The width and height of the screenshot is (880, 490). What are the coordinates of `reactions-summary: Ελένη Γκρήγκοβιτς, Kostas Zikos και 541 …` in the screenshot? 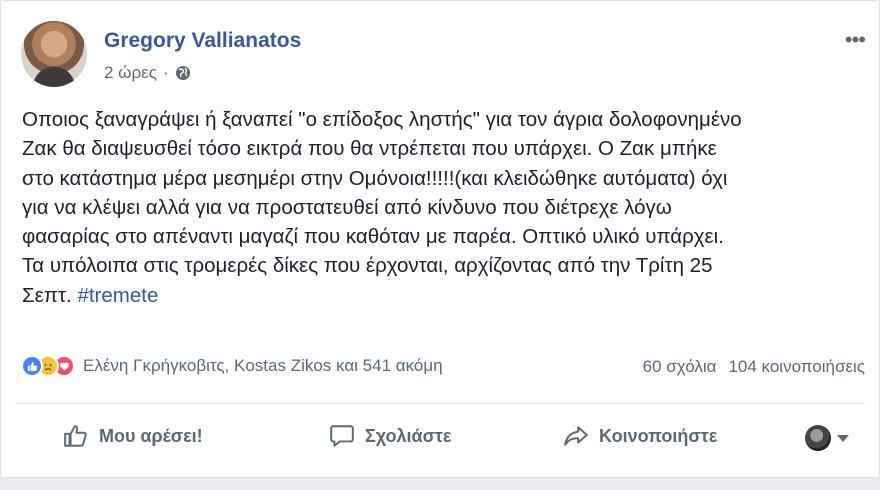 It's located at (232, 366).